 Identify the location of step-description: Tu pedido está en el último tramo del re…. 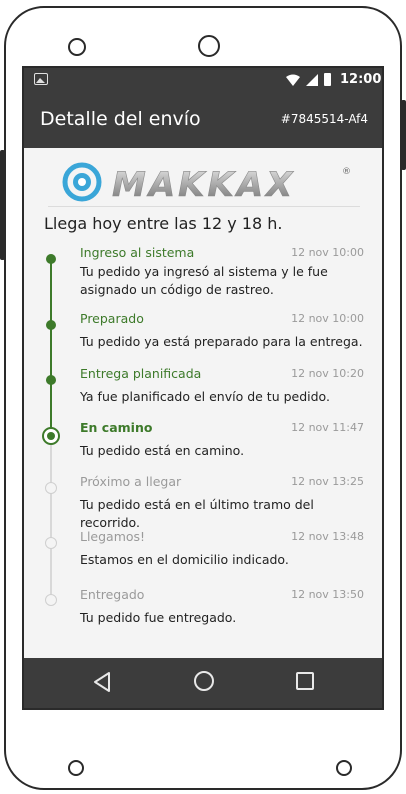
(197, 513).